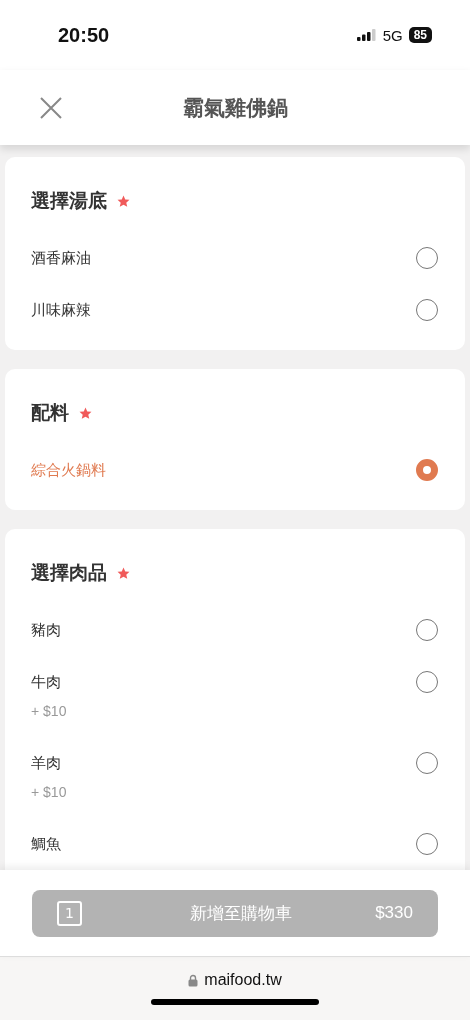 Image resolution: width=470 pixels, height=1020 pixels. I want to click on option-name: 豬肉, so click(46, 630).